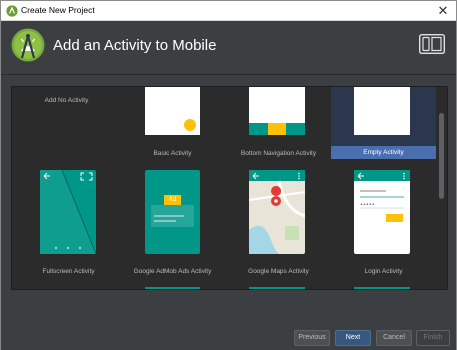 The width and height of the screenshot is (457, 350). I want to click on scrollbar-thumb, so click(441, 156).